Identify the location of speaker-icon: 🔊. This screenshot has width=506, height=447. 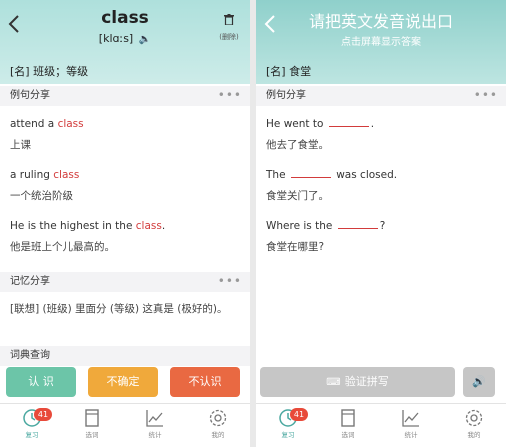
(479, 381).